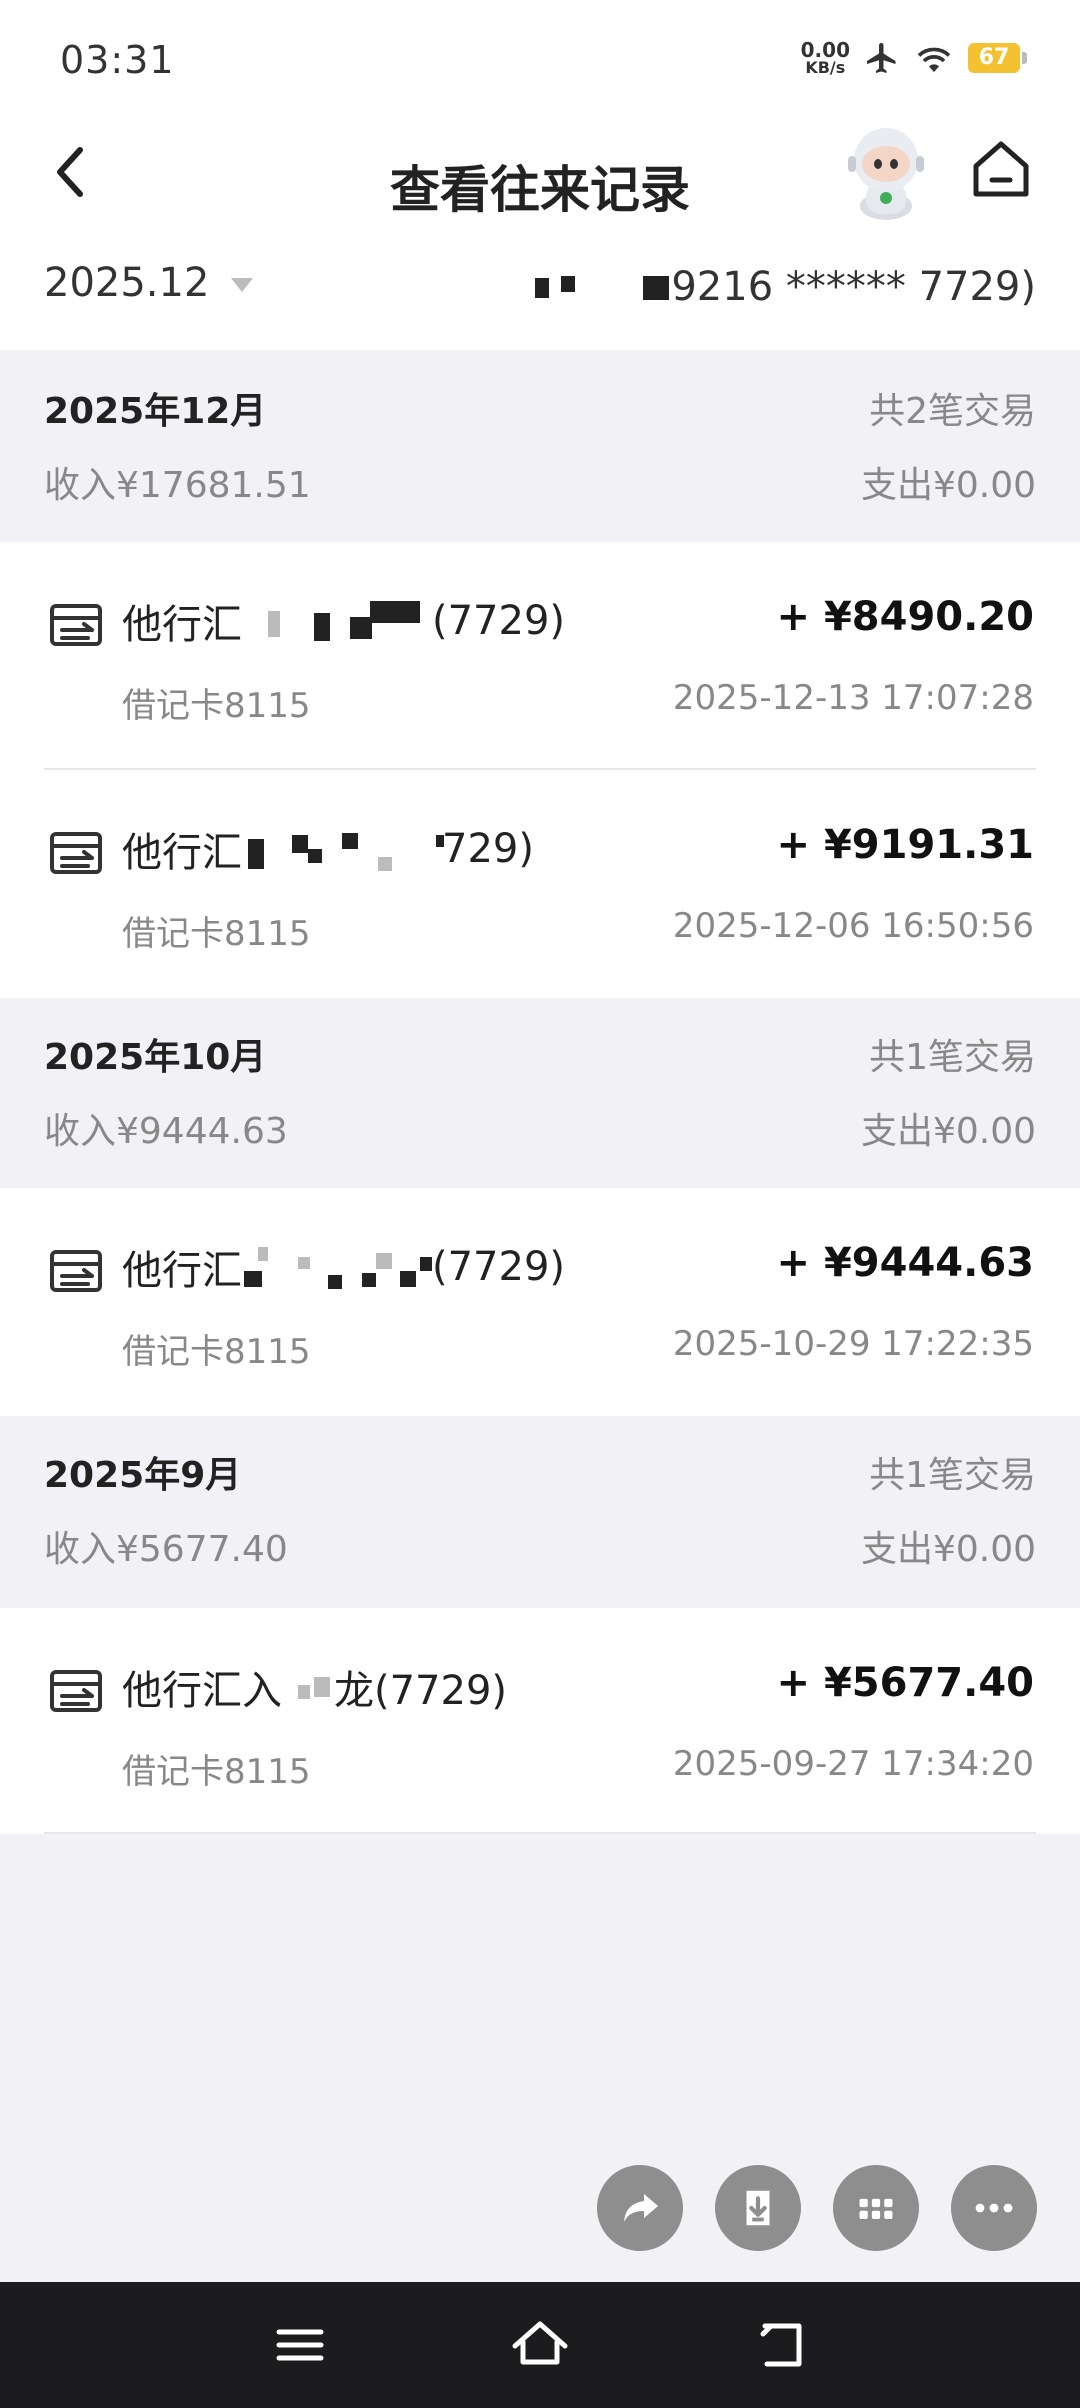 The image size is (1080, 2408). Describe the element at coordinates (905, 845) in the screenshot. I see `transaction-amount: + ¥9191.31` at that location.